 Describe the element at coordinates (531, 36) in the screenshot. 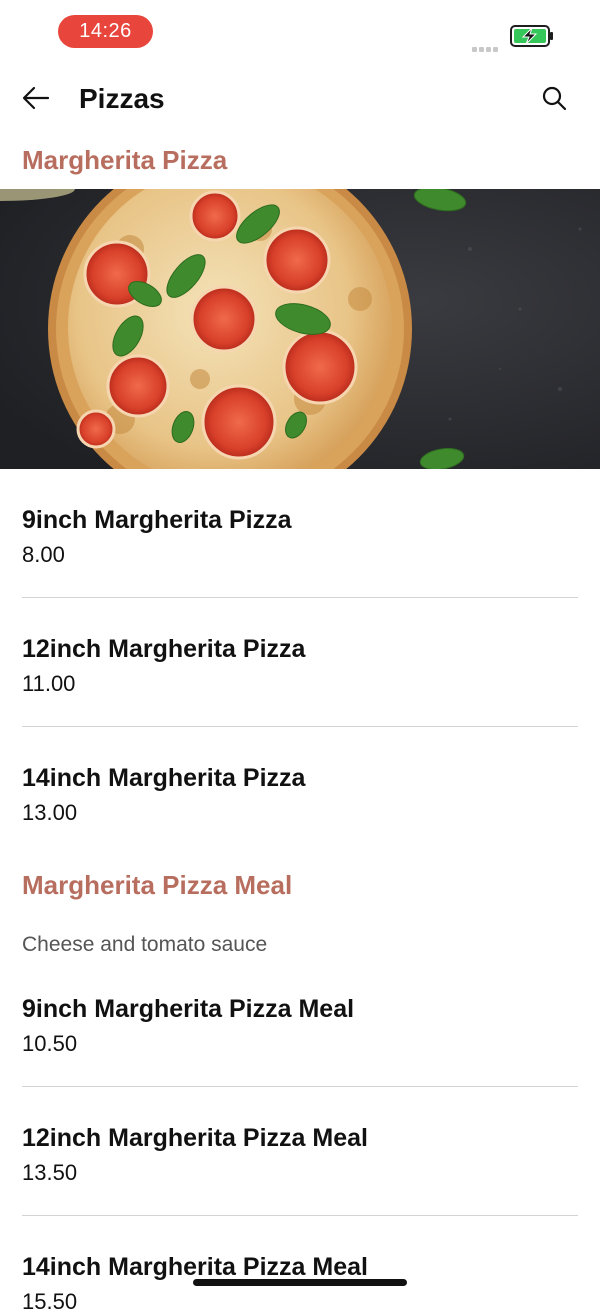

I see `battery-charging-icon` at that location.